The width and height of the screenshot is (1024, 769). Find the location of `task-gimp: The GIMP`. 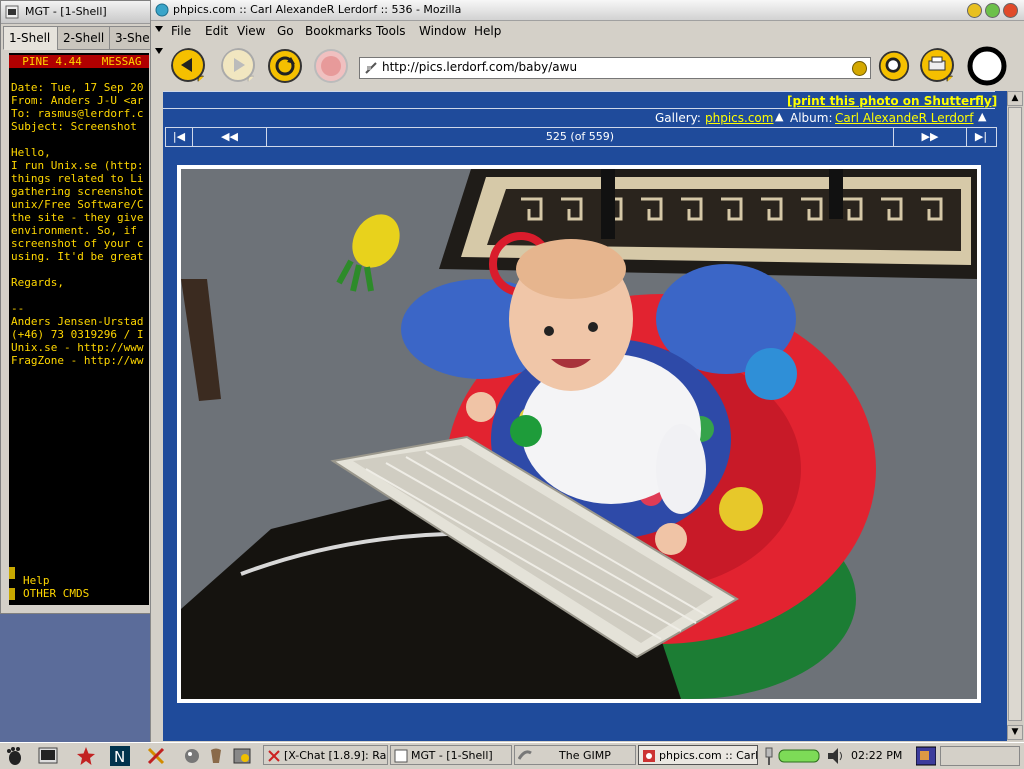

task-gimp: The GIMP is located at coordinates (575, 755).